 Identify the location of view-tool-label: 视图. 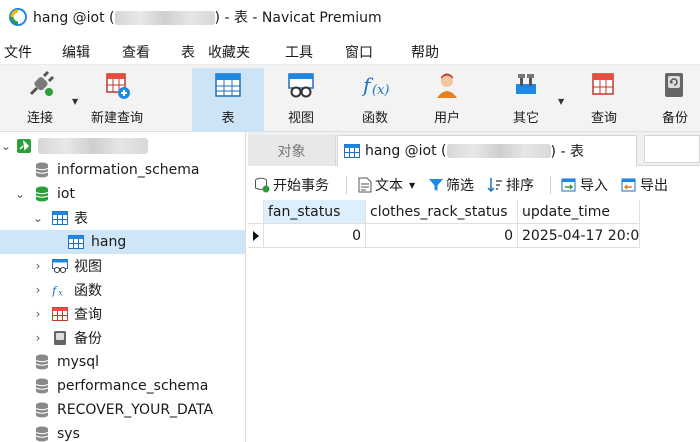
(300, 118).